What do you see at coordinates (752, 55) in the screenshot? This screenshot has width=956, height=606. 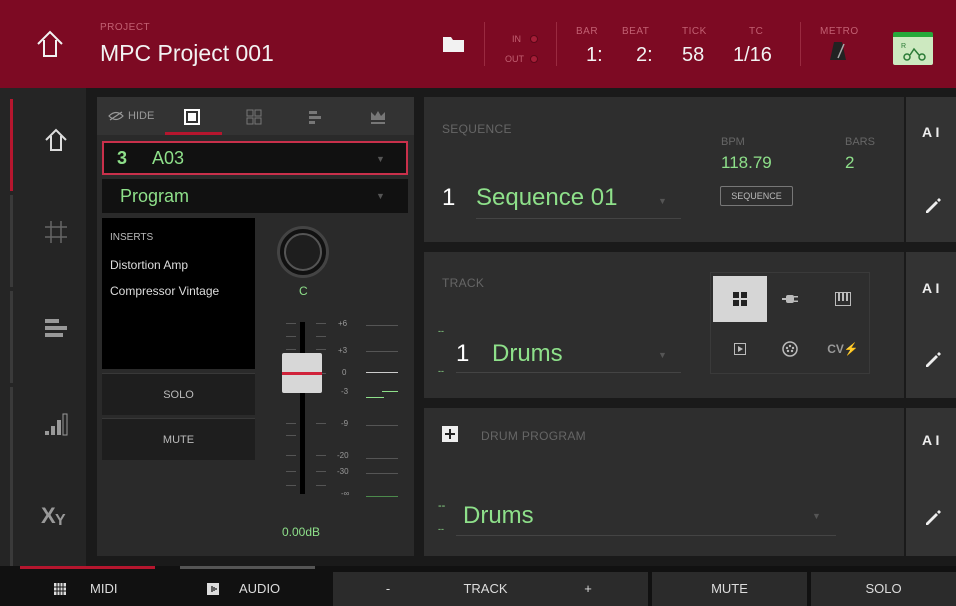 I see `tc-value: 1/16` at bounding box center [752, 55].